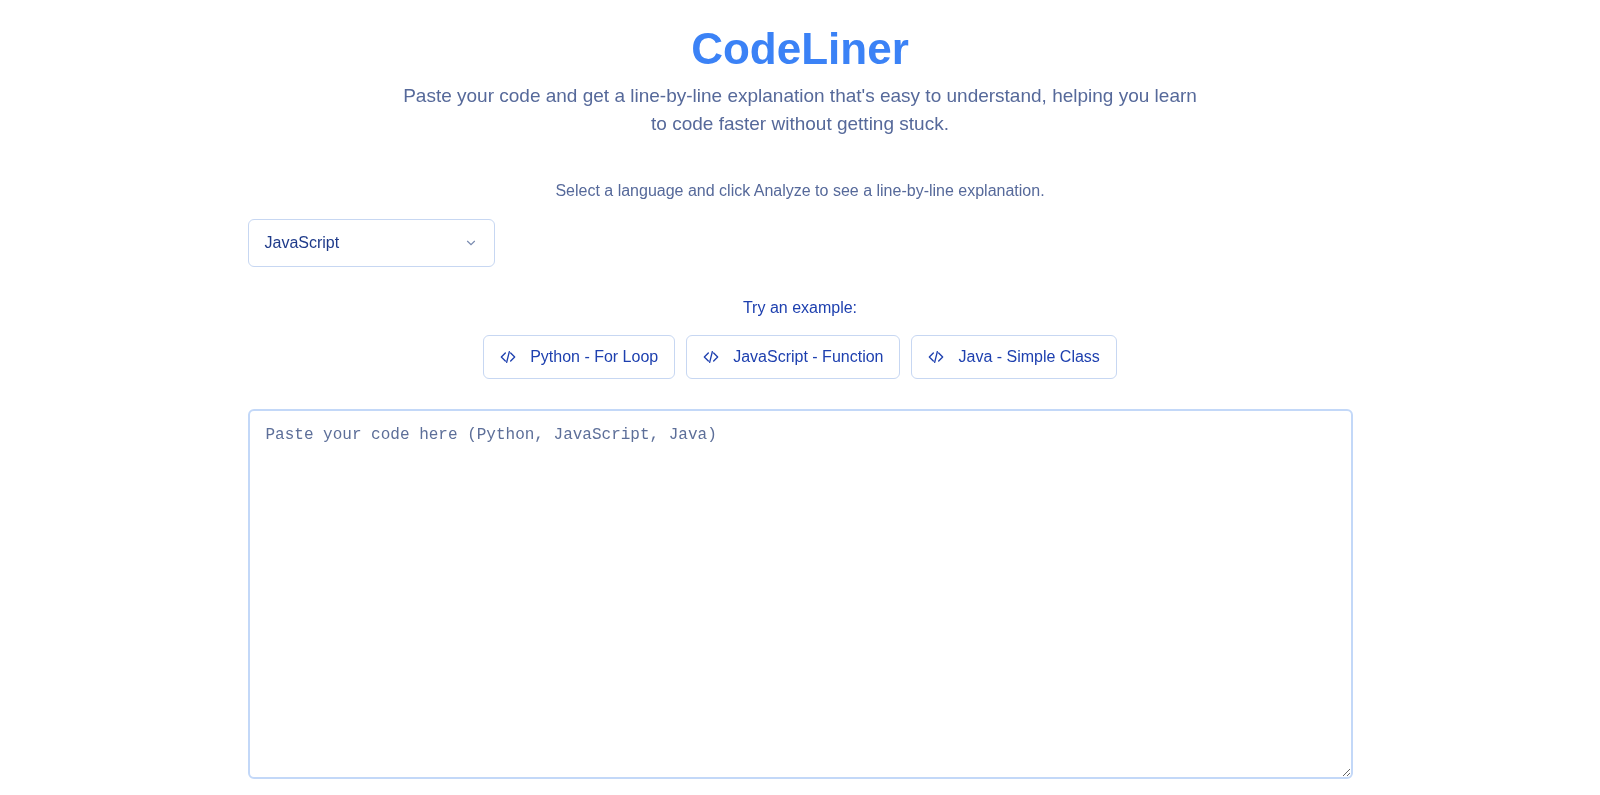 The width and height of the screenshot is (1600, 795). I want to click on example-button: JavaScript - Function, so click(793, 357).